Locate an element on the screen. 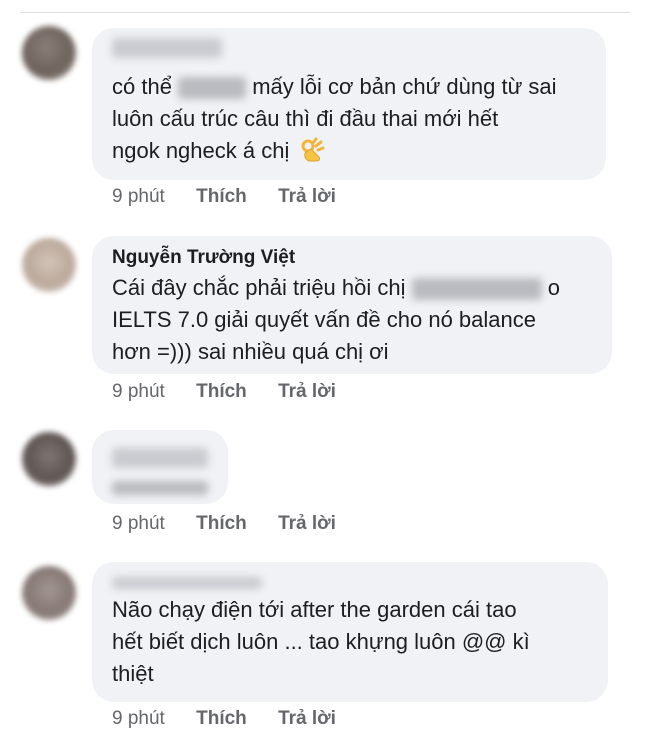  top-divider is located at coordinates (325, 12).